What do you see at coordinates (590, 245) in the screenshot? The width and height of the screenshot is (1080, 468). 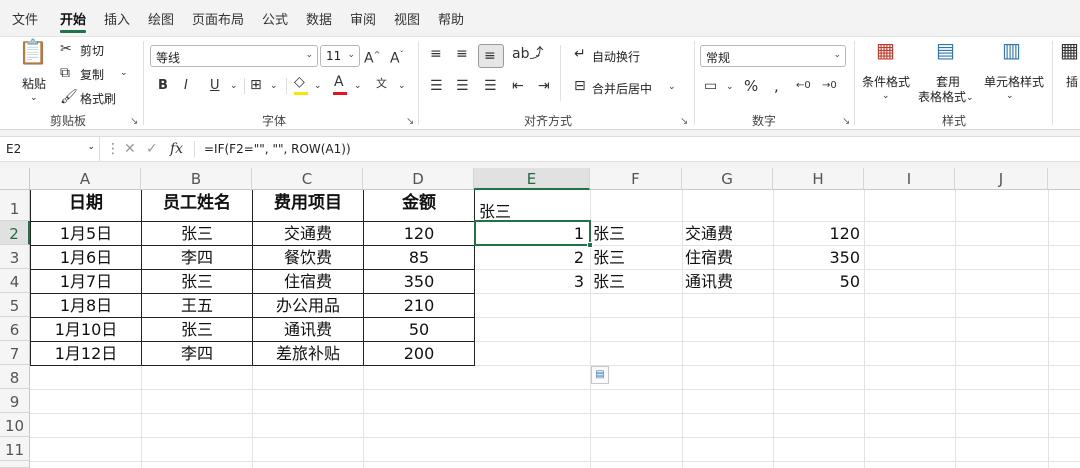 I see `fill-handle` at bounding box center [590, 245].